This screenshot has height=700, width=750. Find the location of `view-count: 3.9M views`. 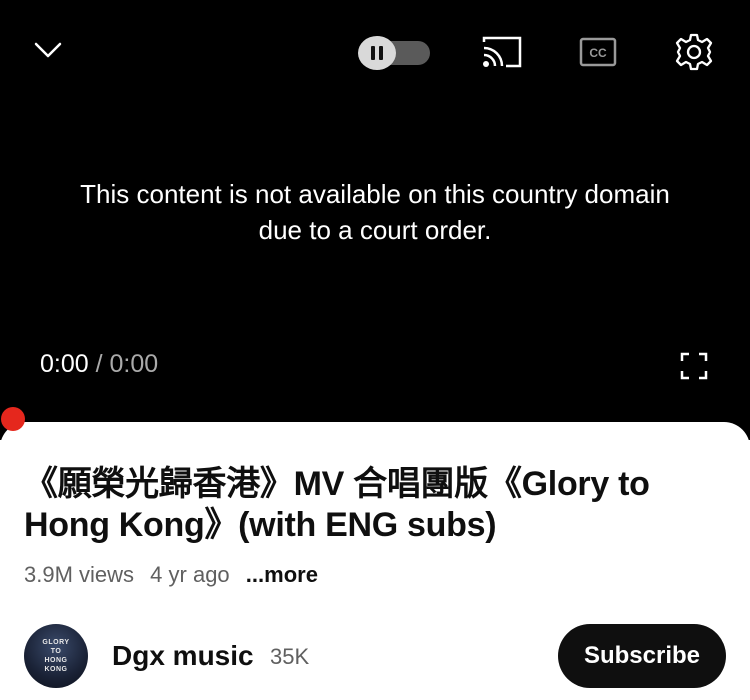

view-count: 3.9M views is located at coordinates (79, 574).